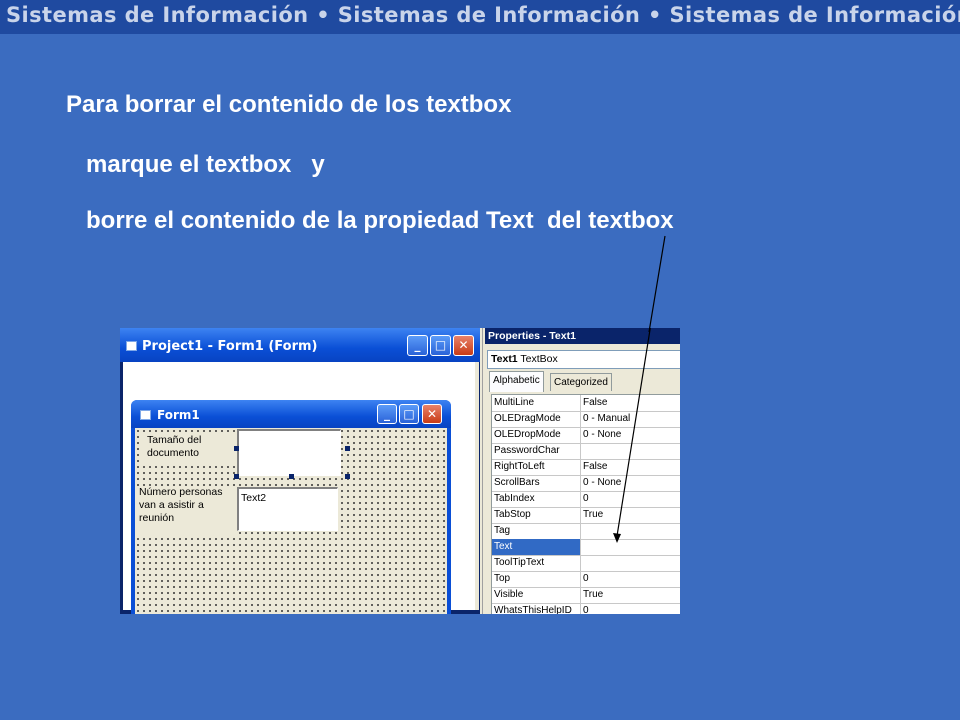 Image resolution: width=960 pixels, height=720 pixels. I want to click on arrow-head, so click(617, 538).